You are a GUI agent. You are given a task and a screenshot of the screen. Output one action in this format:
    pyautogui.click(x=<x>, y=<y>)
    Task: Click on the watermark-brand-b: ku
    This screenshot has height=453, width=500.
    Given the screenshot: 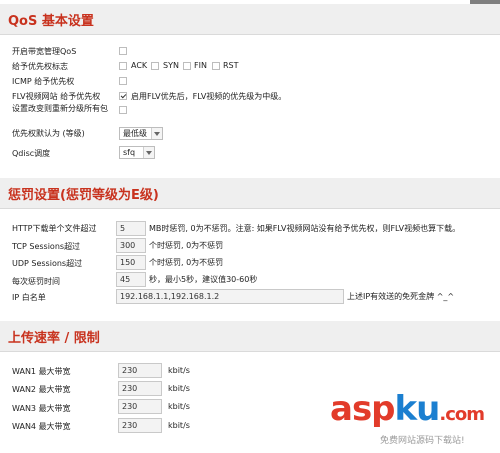 What is the action you would take?
    pyautogui.click(x=417, y=409)
    